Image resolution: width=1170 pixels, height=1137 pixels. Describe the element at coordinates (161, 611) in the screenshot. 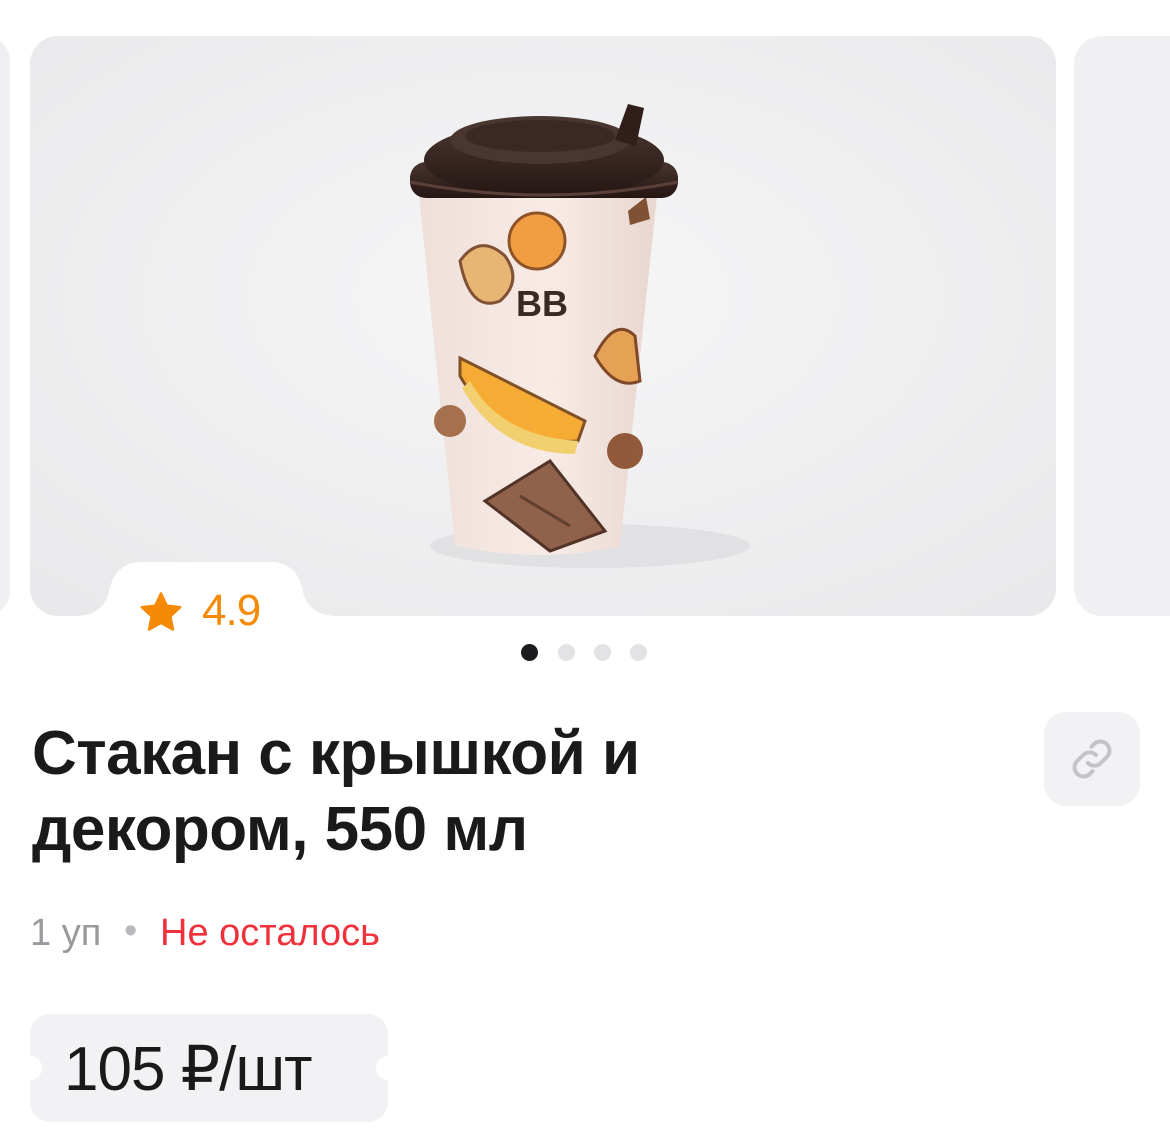

I see `star-icon` at that location.